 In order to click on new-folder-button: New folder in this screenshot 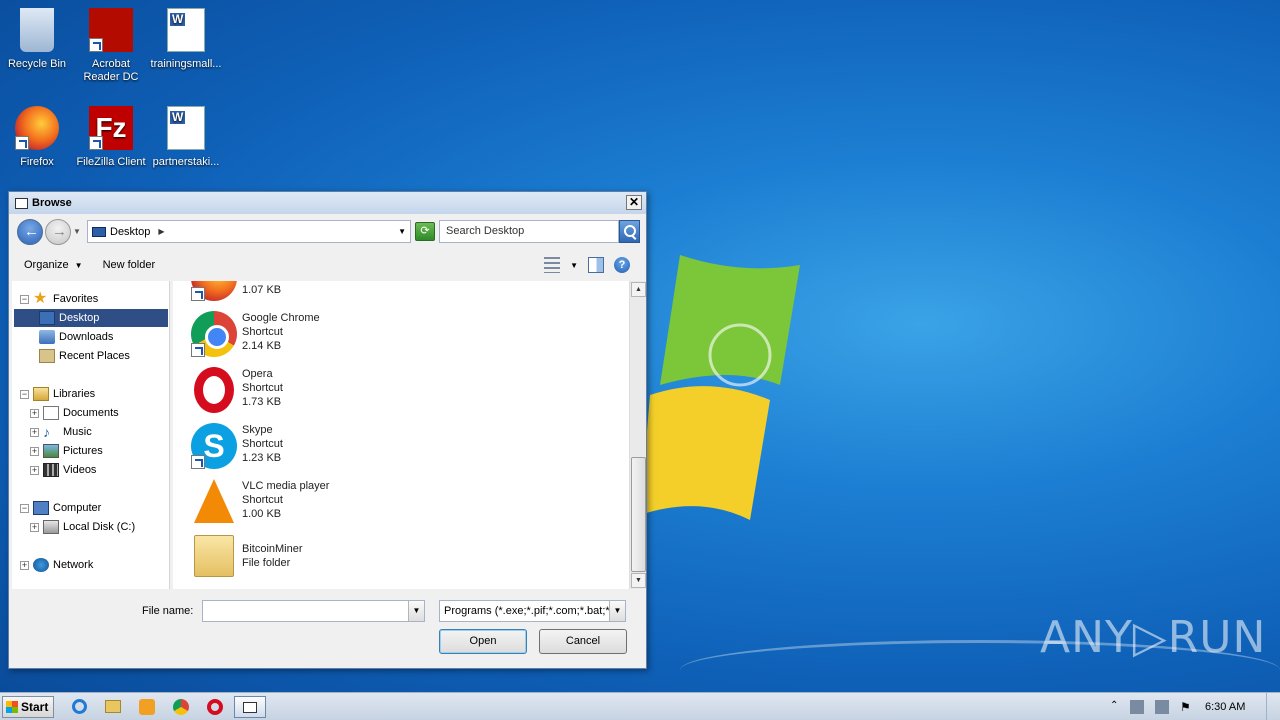, I will do `click(129, 265)`.